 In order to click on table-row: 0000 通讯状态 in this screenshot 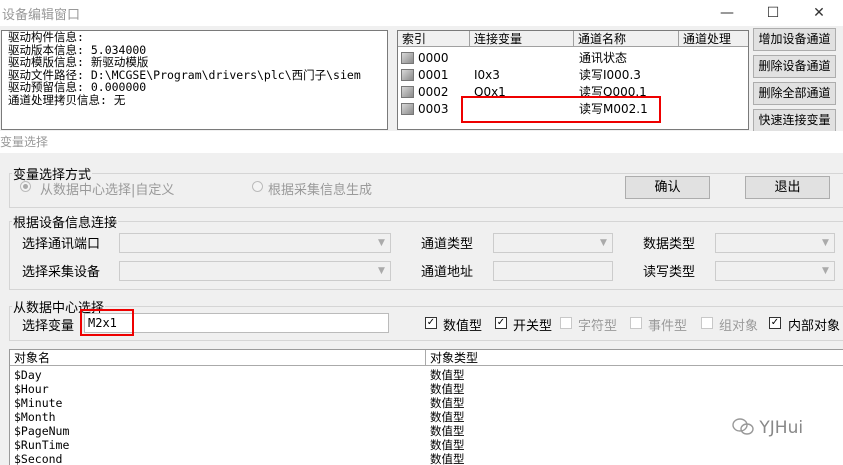, I will do `click(573, 58)`.